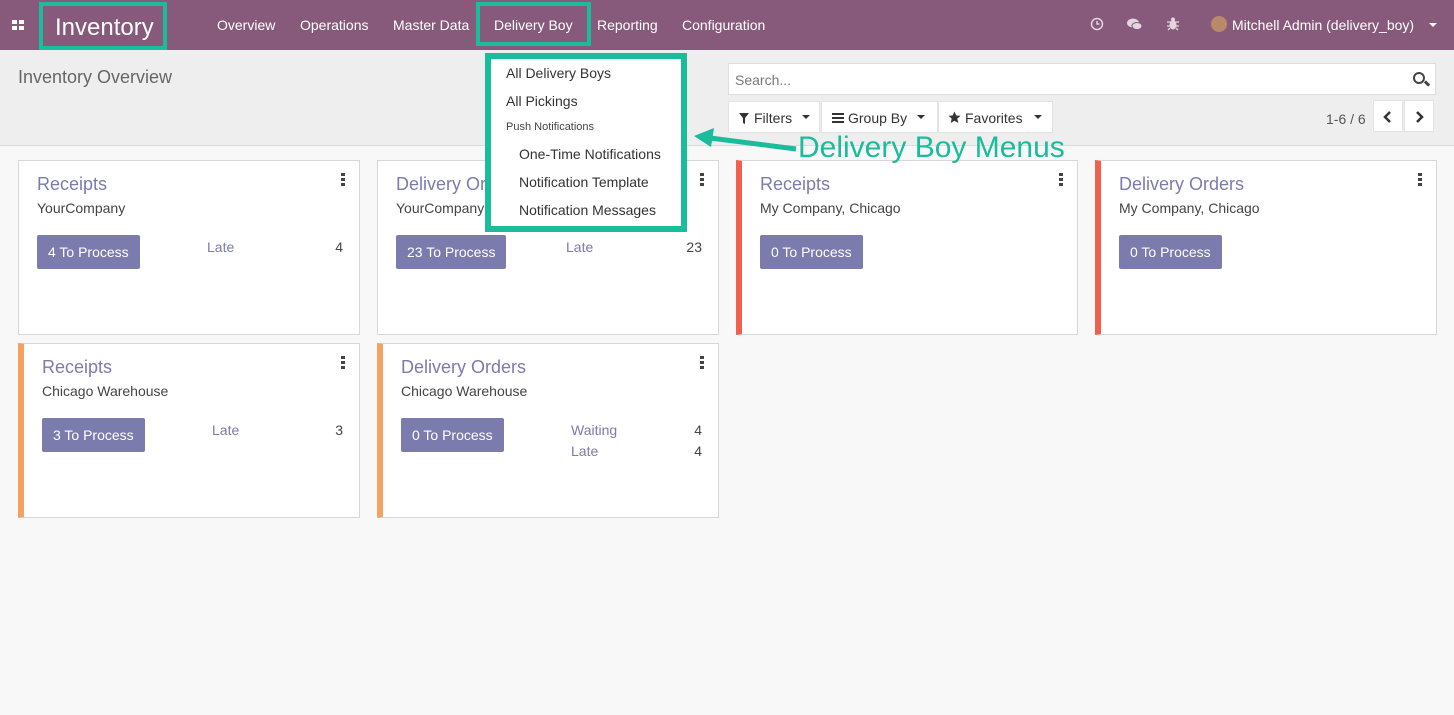  What do you see at coordinates (584, 182) in the screenshot?
I see `menu-notification-template: Notification Template` at bounding box center [584, 182].